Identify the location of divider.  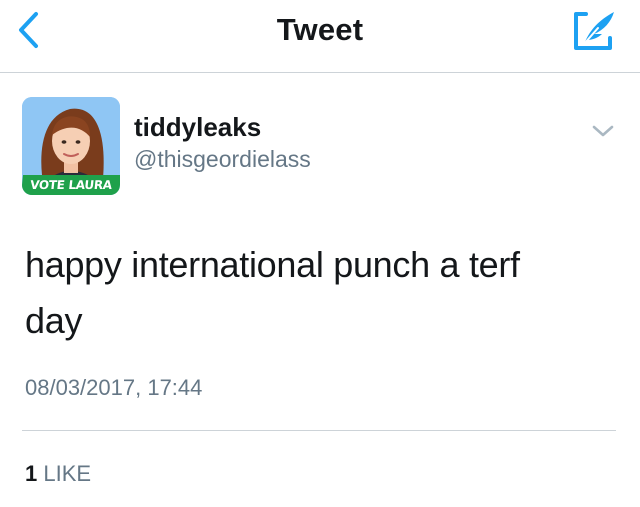
(319, 430).